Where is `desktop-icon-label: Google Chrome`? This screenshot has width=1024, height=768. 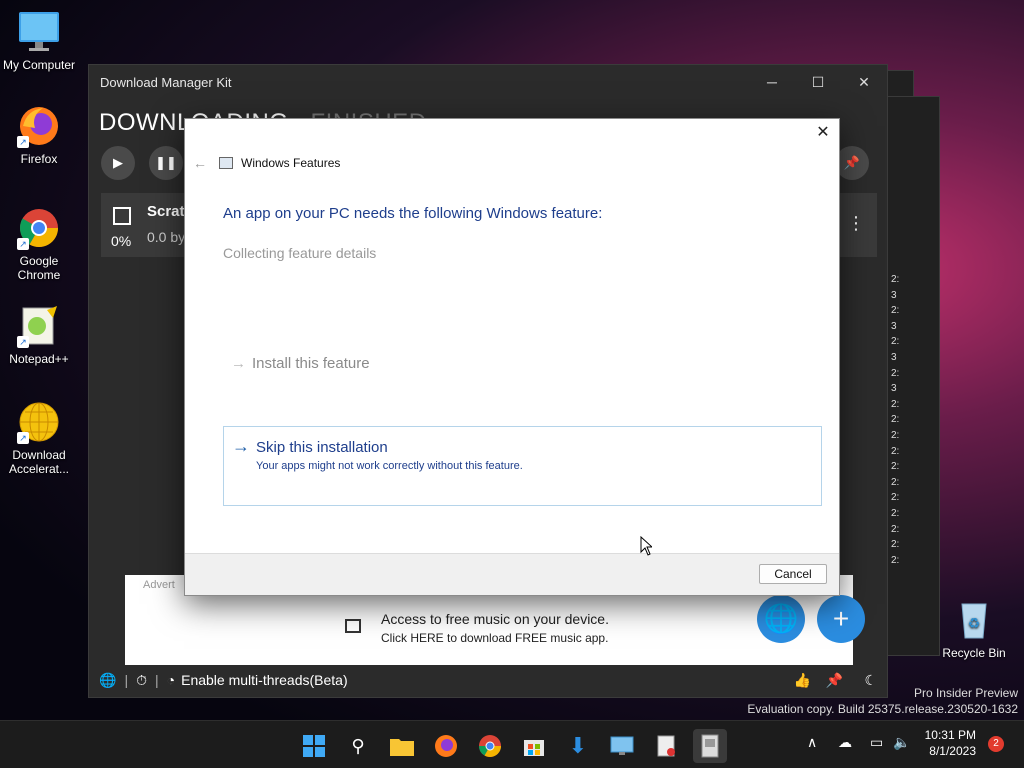 desktop-icon-label: Google Chrome is located at coordinates (39, 268).